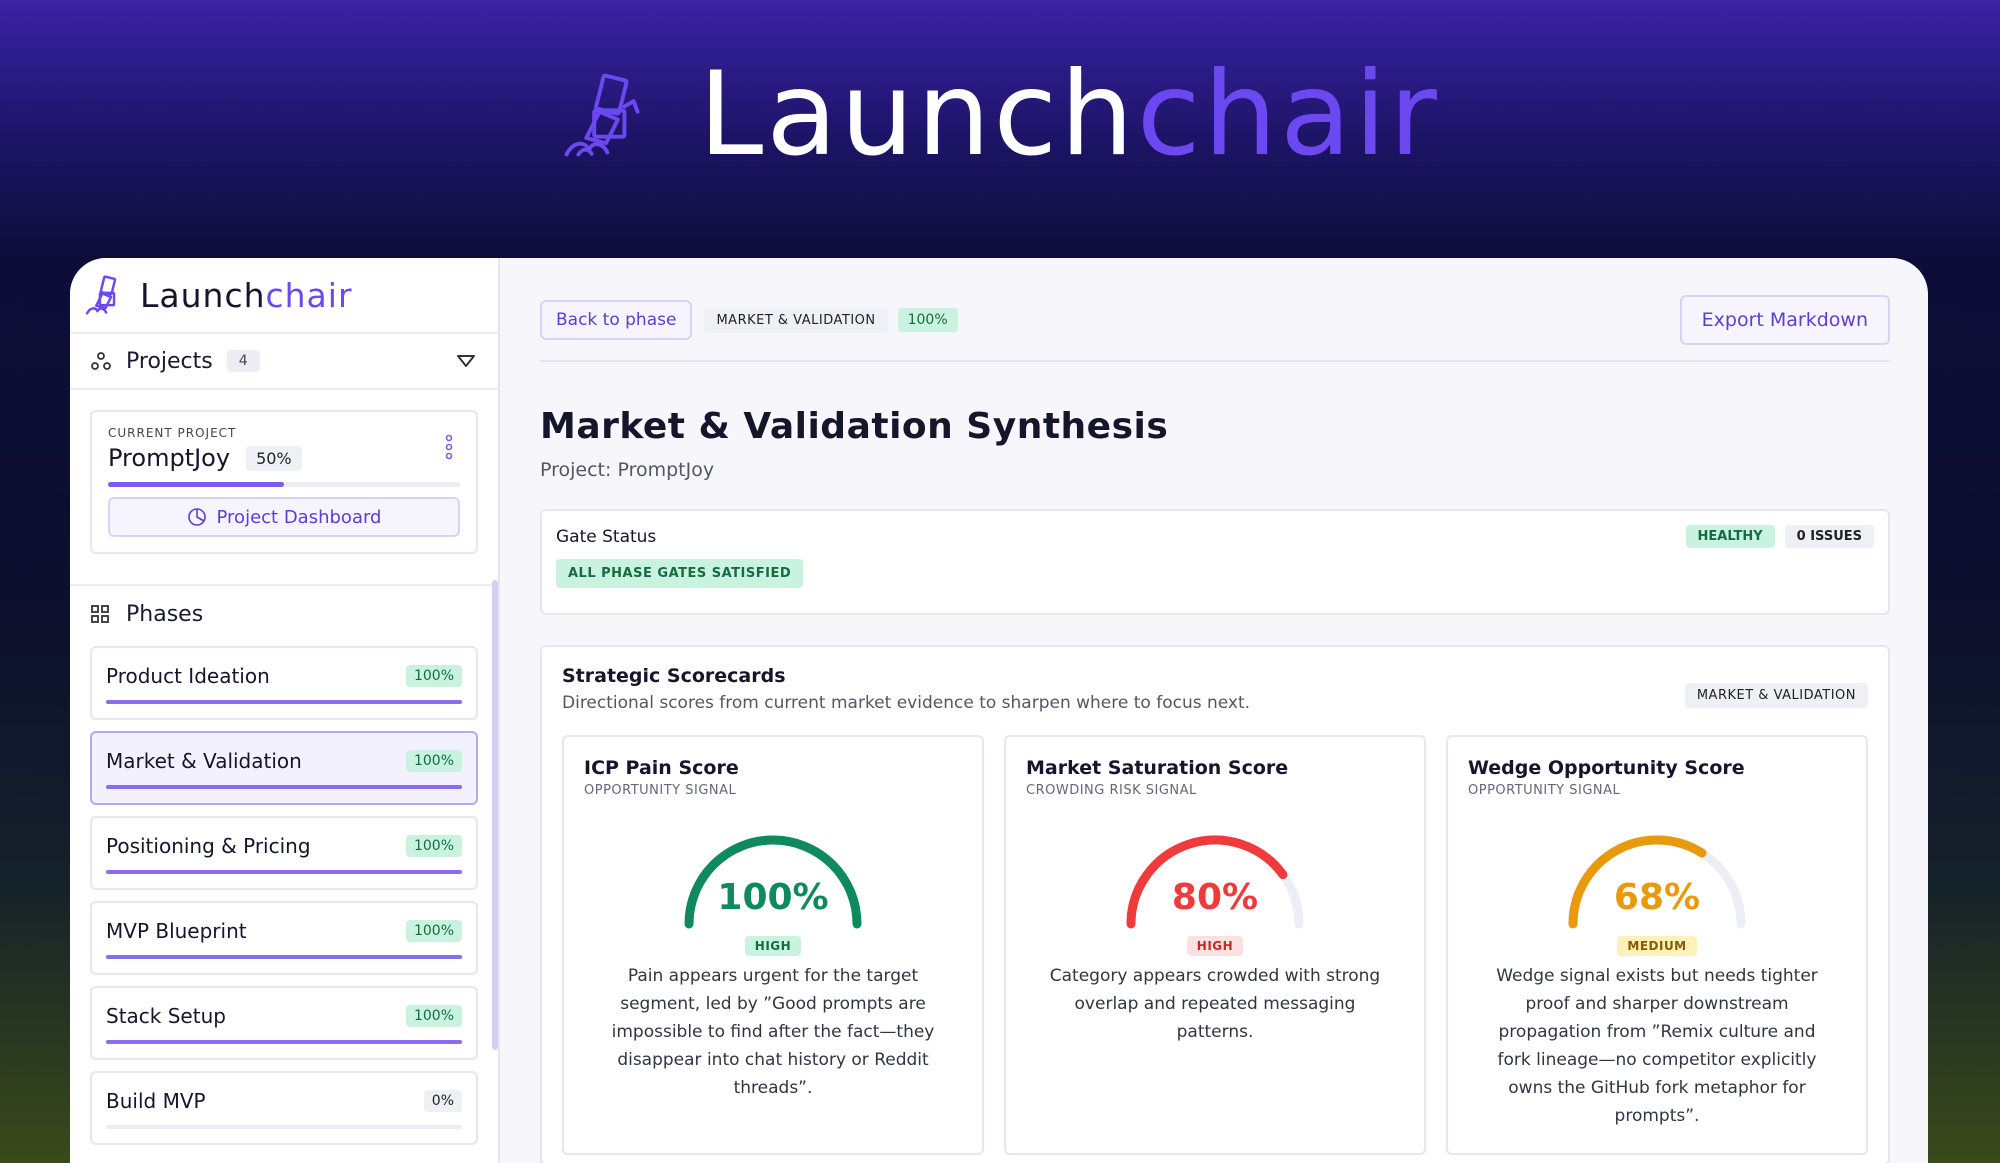 This screenshot has width=2000, height=1163. What do you see at coordinates (1288, 114) in the screenshot?
I see `hero-brand-part2: chair` at bounding box center [1288, 114].